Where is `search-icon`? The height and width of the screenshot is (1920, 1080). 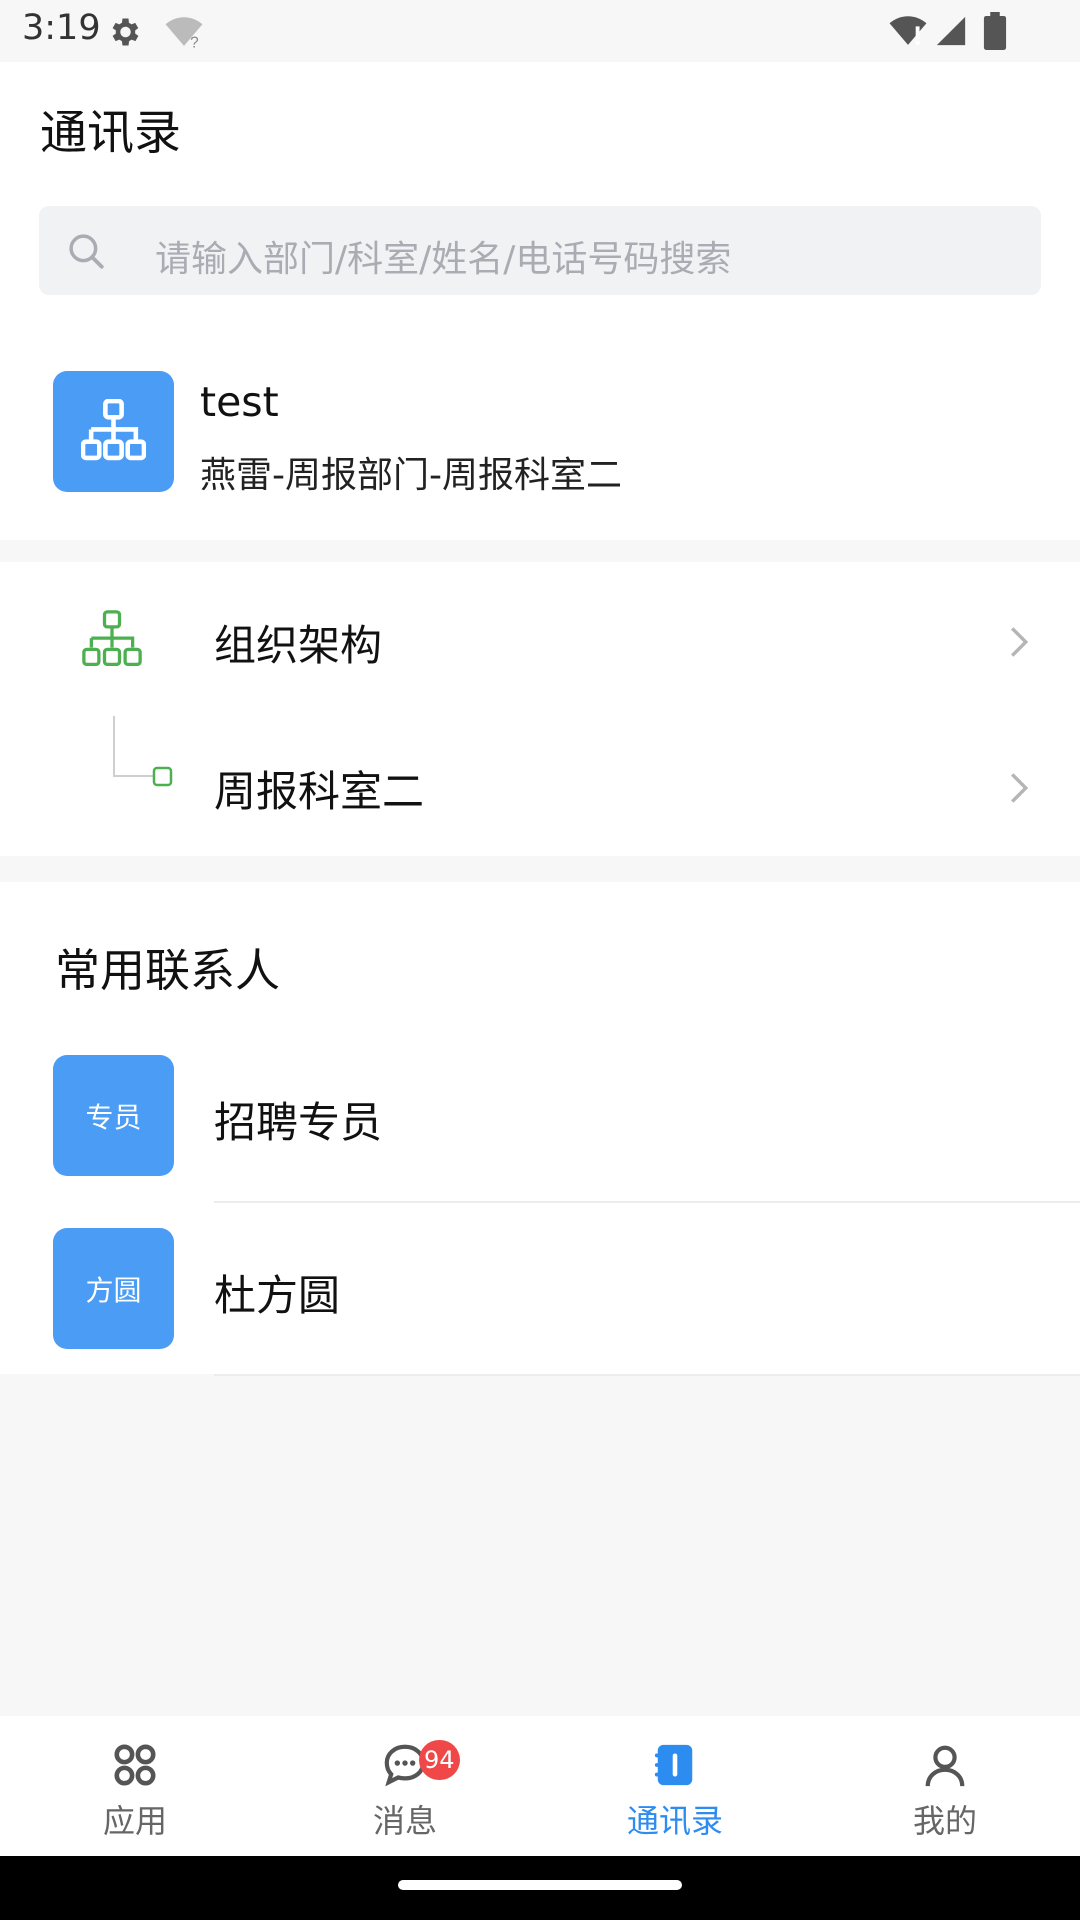 search-icon is located at coordinates (86, 251).